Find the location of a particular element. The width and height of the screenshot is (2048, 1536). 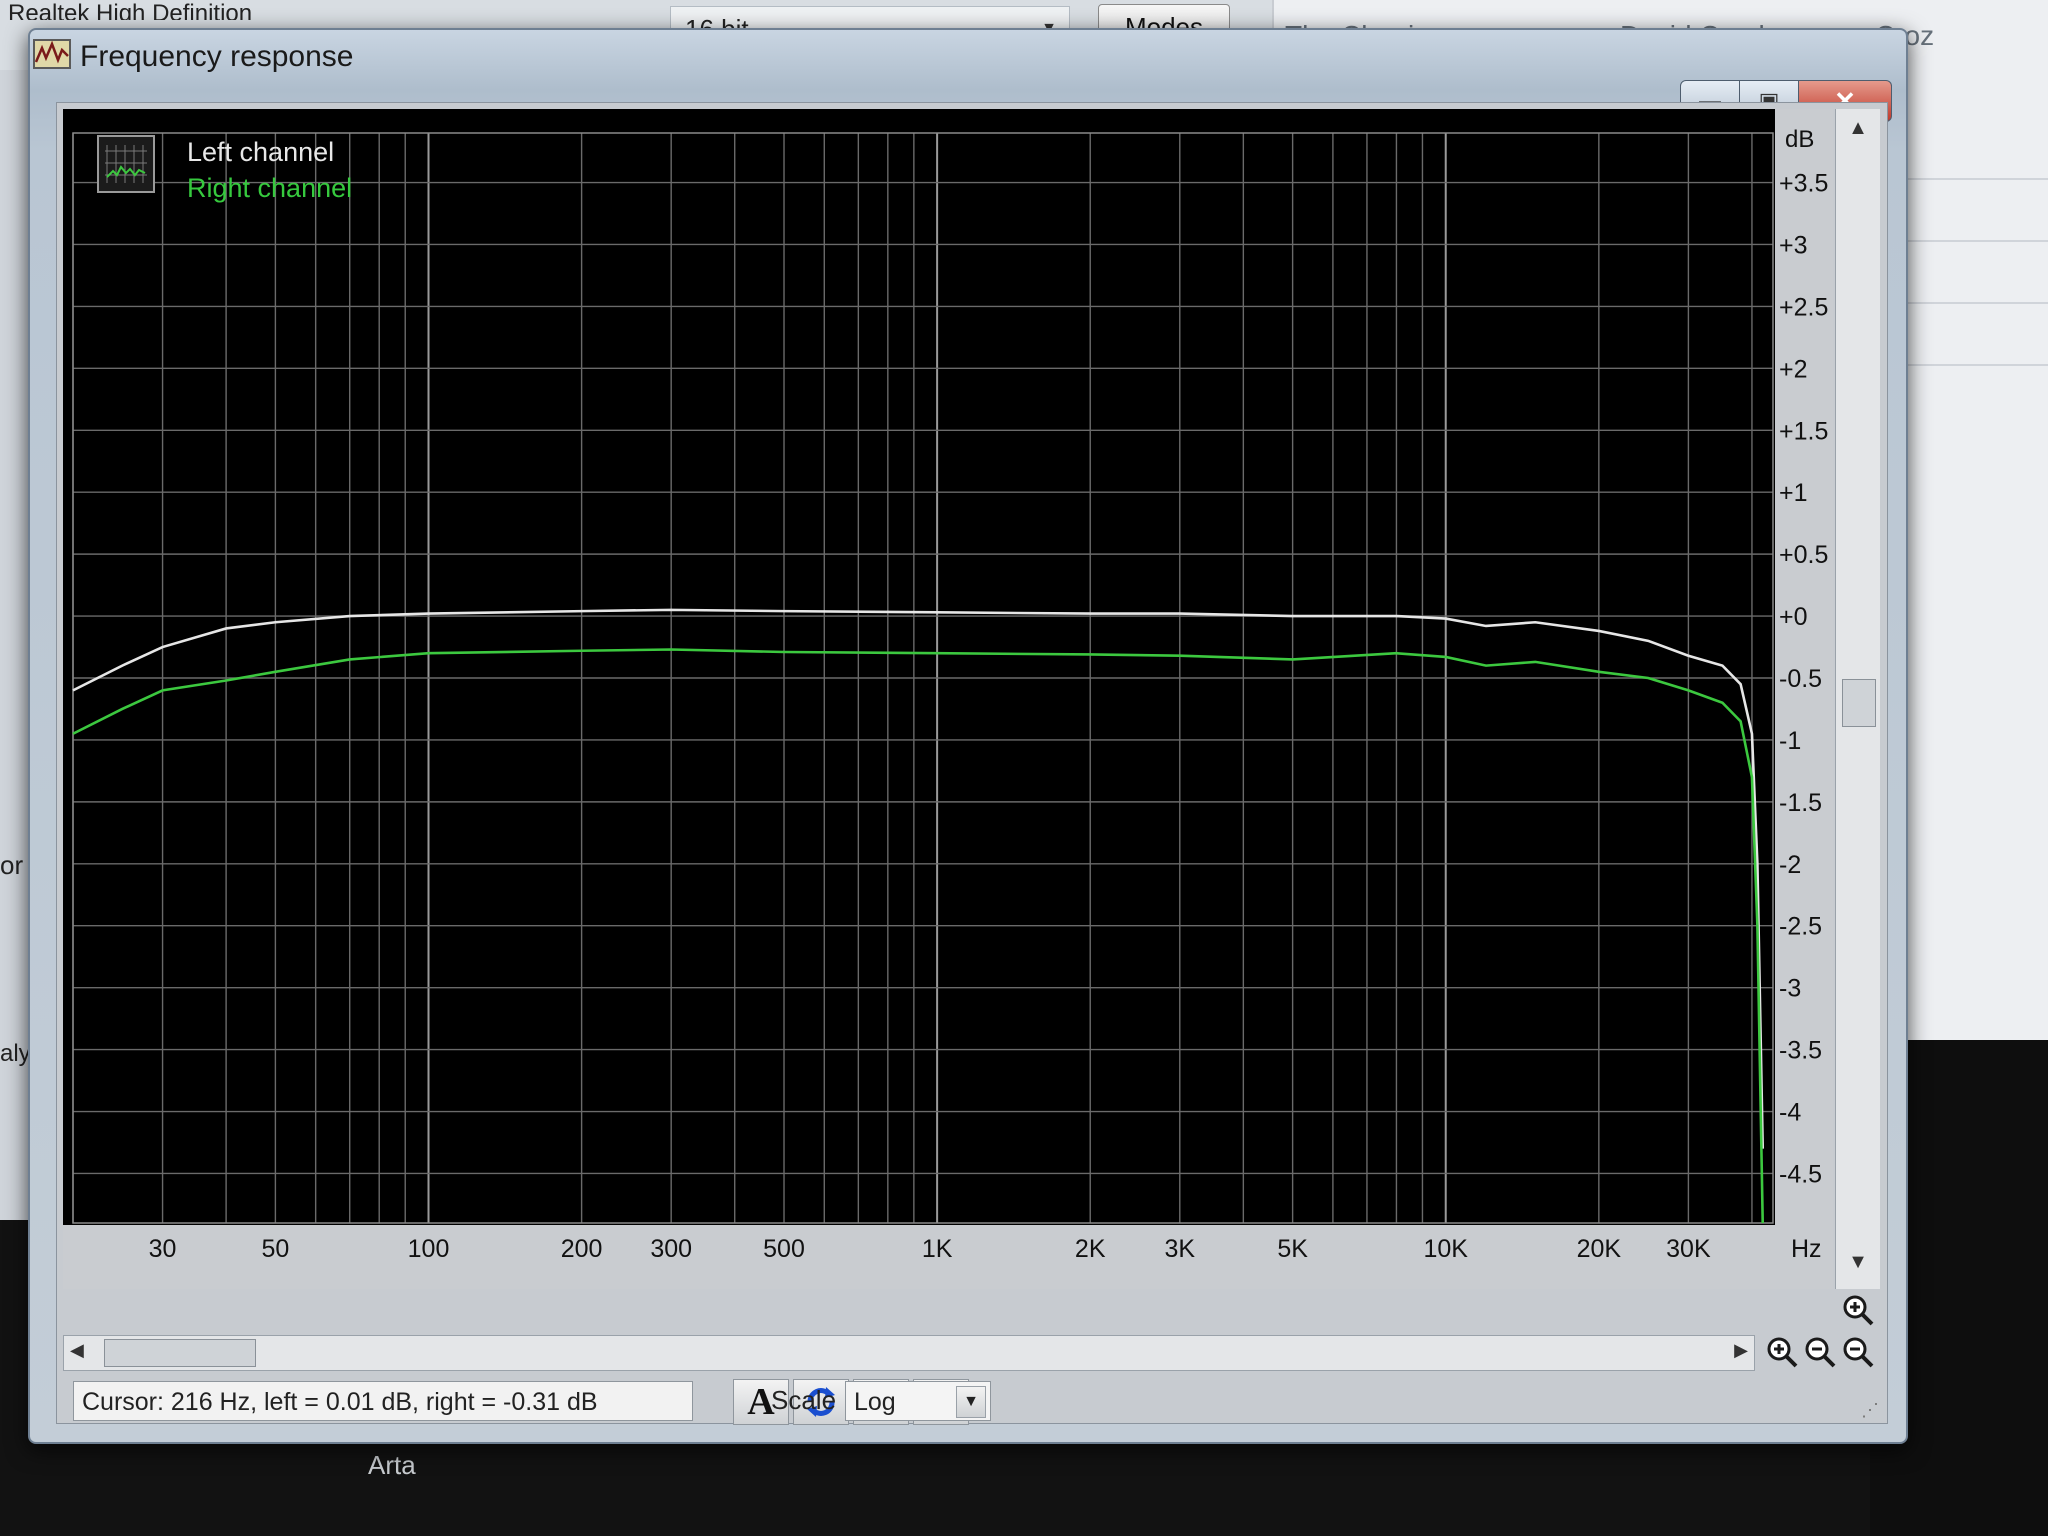

x-tick-label: 20K is located at coordinates (1599, 1249).